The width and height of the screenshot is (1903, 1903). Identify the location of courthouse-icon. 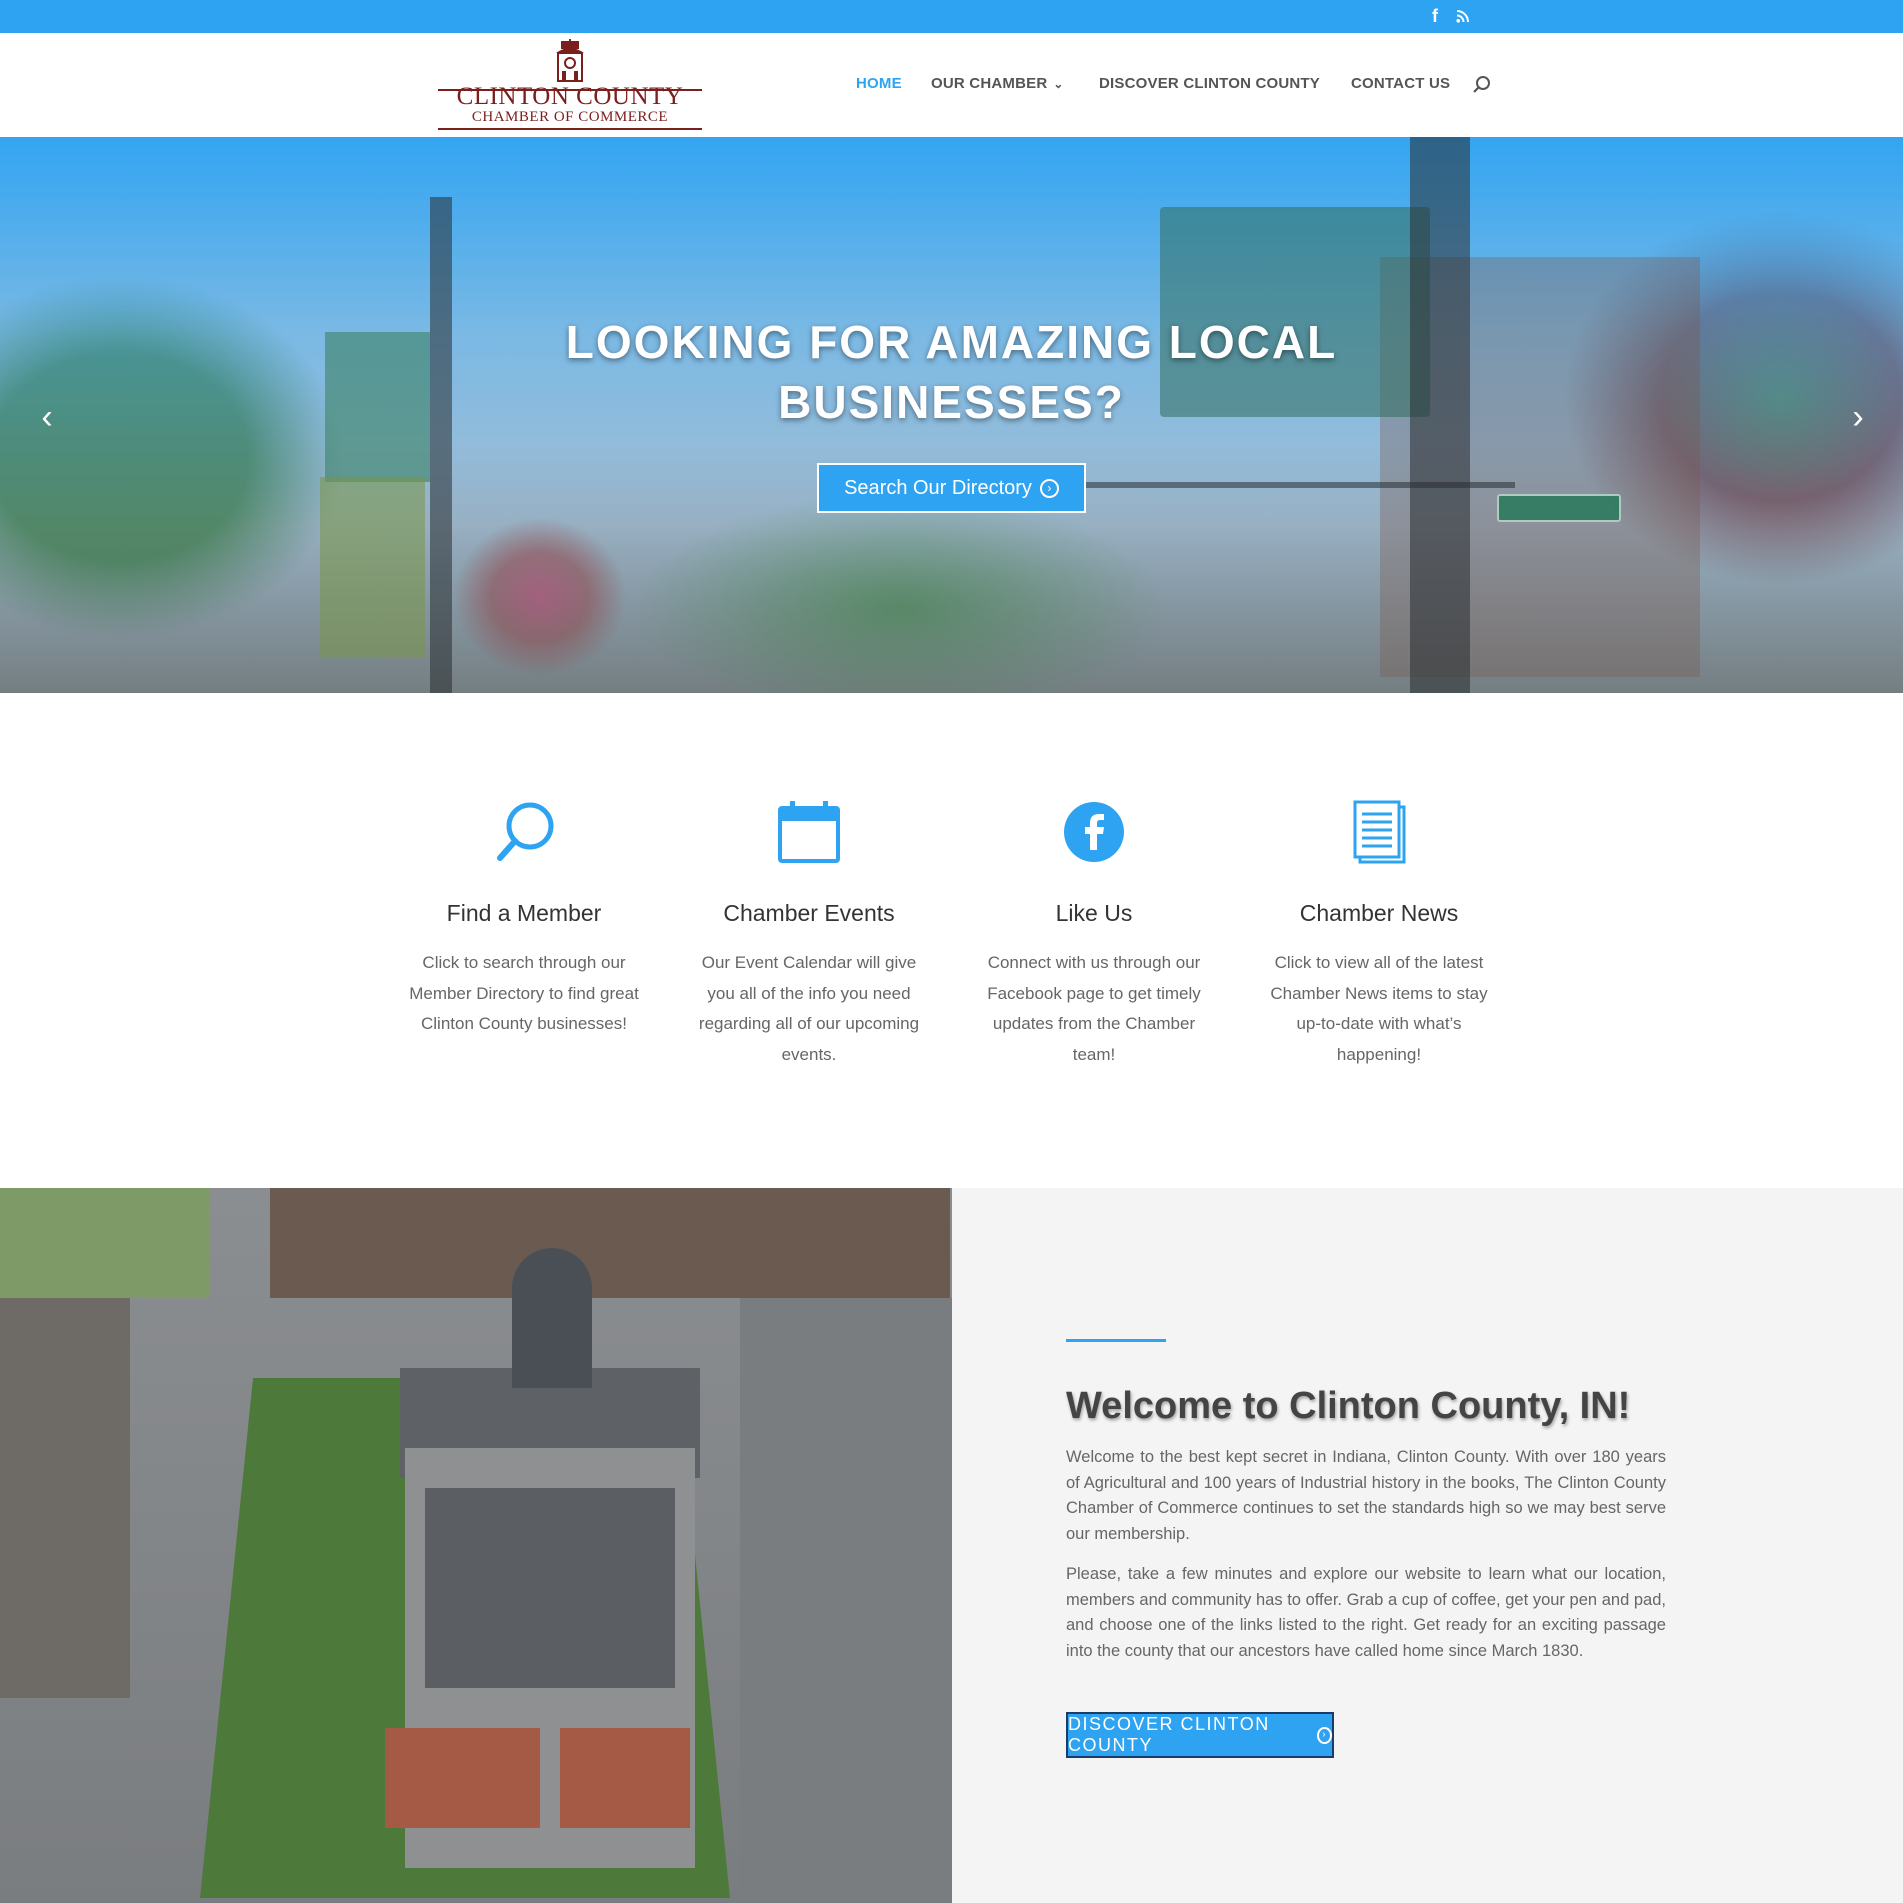
(570, 60).